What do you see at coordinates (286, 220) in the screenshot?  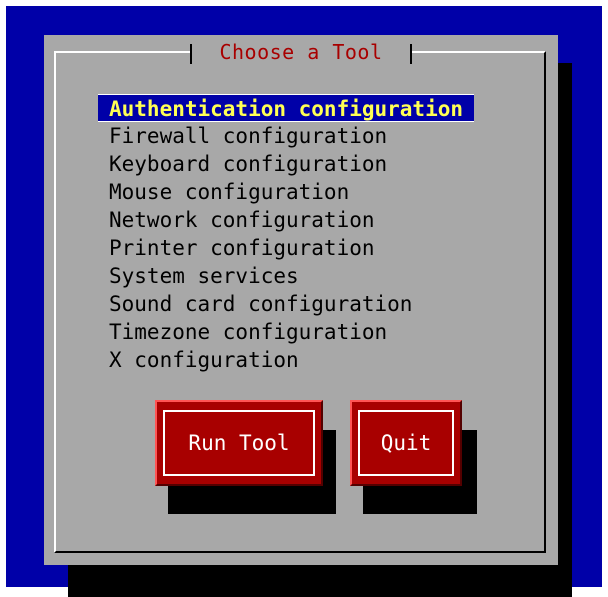 I see `tool-item-network: Network configuration` at bounding box center [286, 220].